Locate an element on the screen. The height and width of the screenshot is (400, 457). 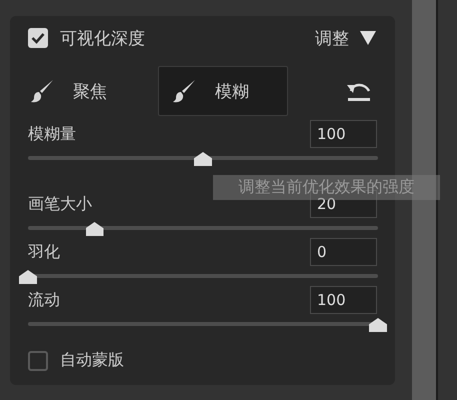
value-input: 0 is located at coordinates (343, 252).